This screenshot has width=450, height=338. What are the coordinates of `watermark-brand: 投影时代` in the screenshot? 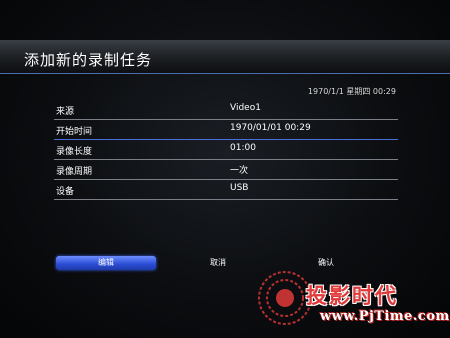 It's located at (352, 296).